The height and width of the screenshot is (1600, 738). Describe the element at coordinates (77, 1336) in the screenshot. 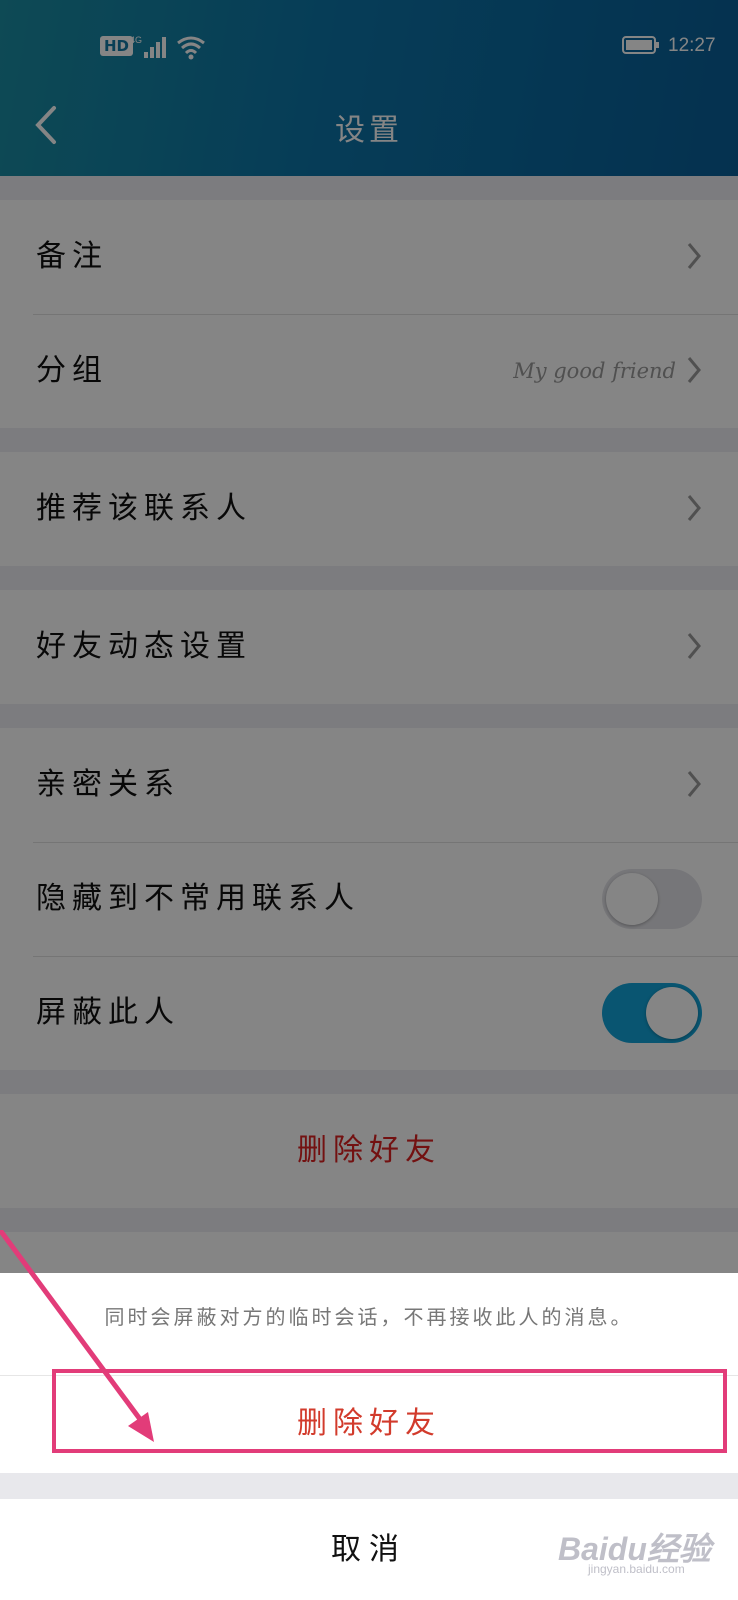

I see `annotation-arrow-icon` at that location.